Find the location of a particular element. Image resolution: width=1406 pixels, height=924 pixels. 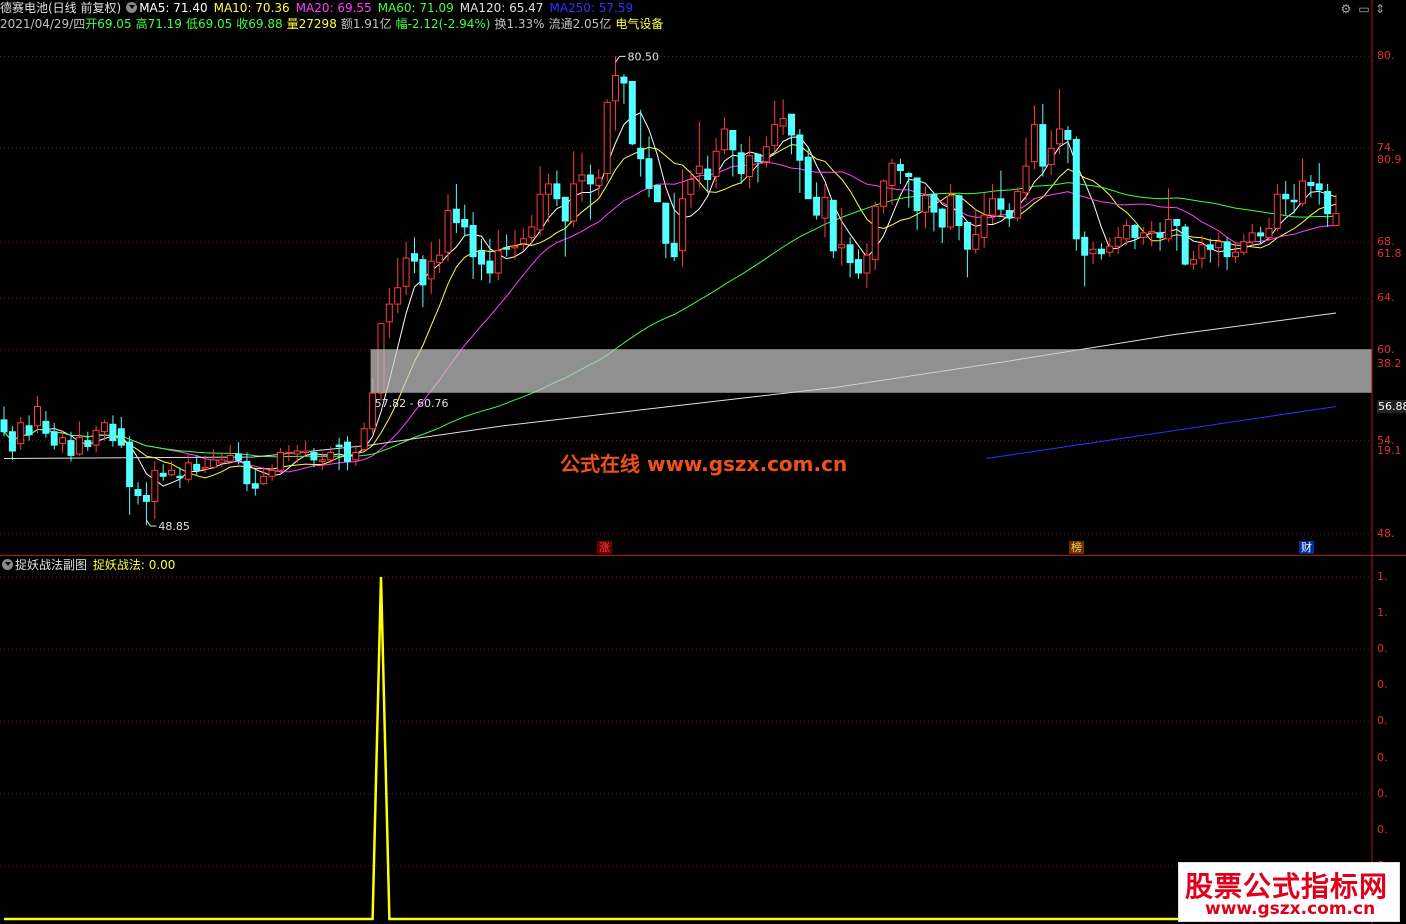

price-axis-label: 19.1 is located at coordinates (1389, 450).